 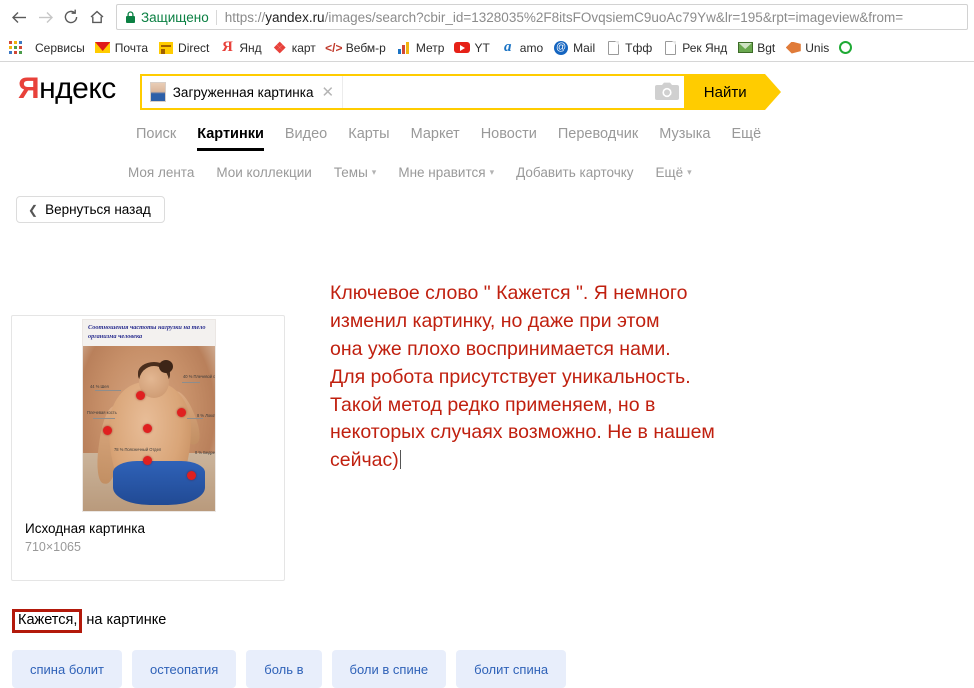 What do you see at coordinates (130, 17) in the screenshot?
I see `lock-icon` at bounding box center [130, 17].